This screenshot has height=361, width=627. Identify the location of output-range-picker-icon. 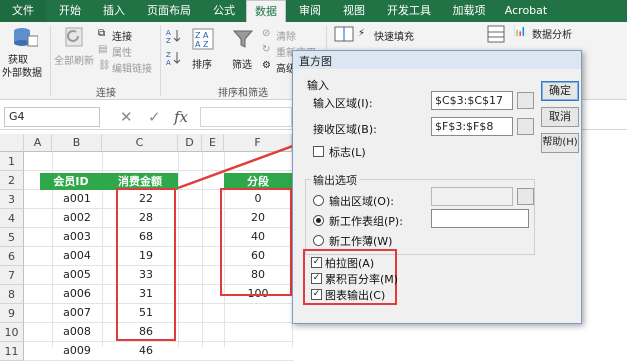
(525, 196).